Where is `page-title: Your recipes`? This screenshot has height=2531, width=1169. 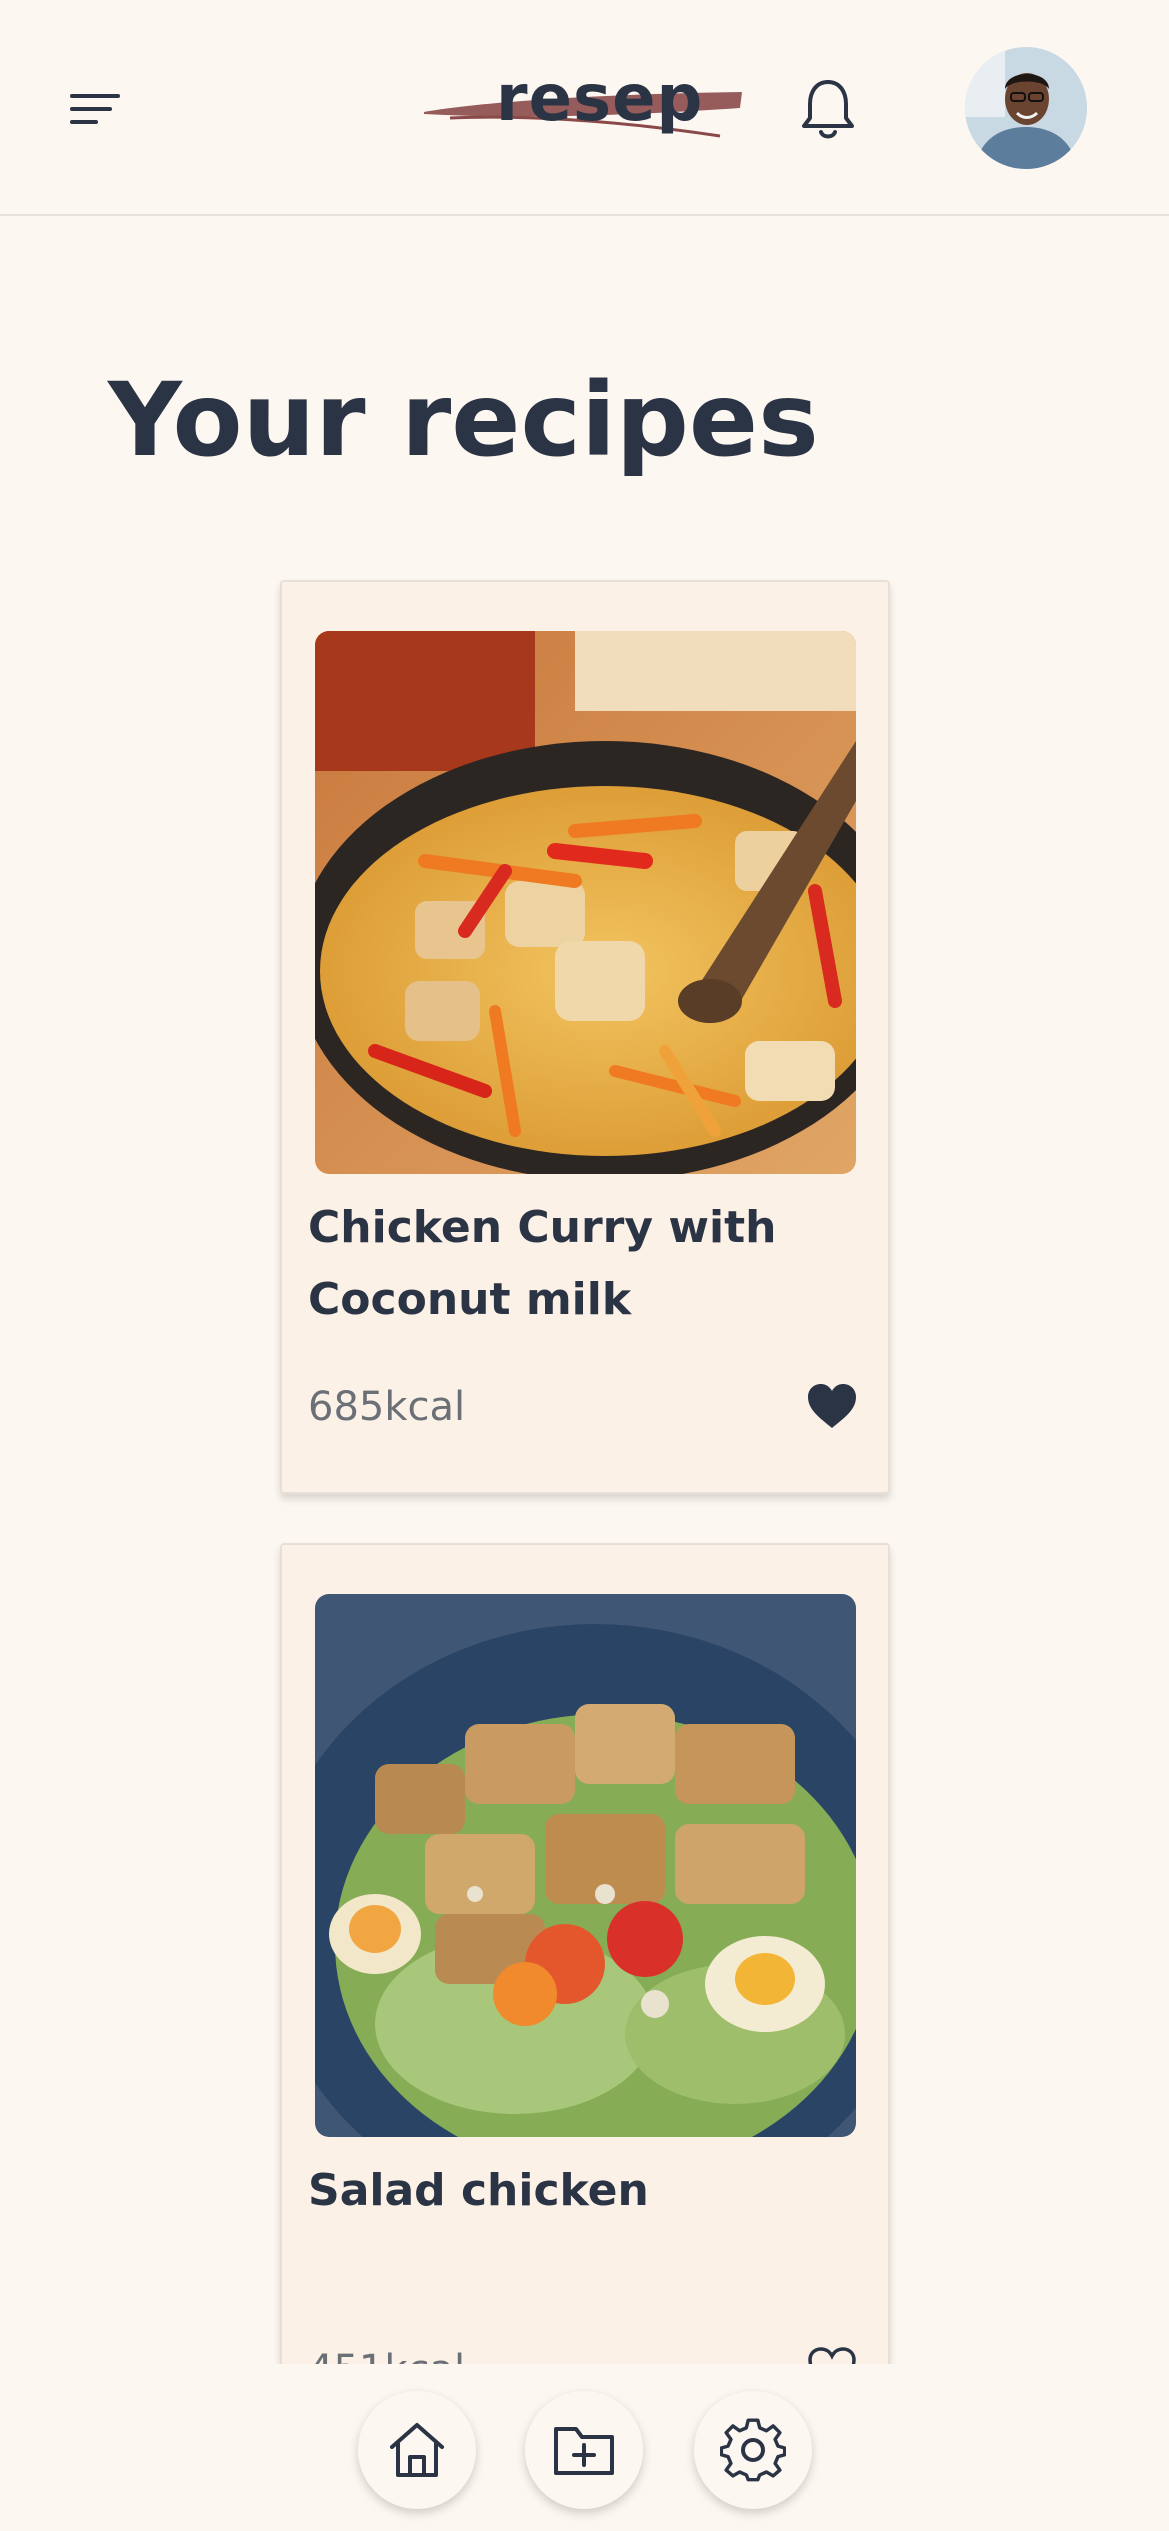
page-title: Your recipes is located at coordinates (463, 420).